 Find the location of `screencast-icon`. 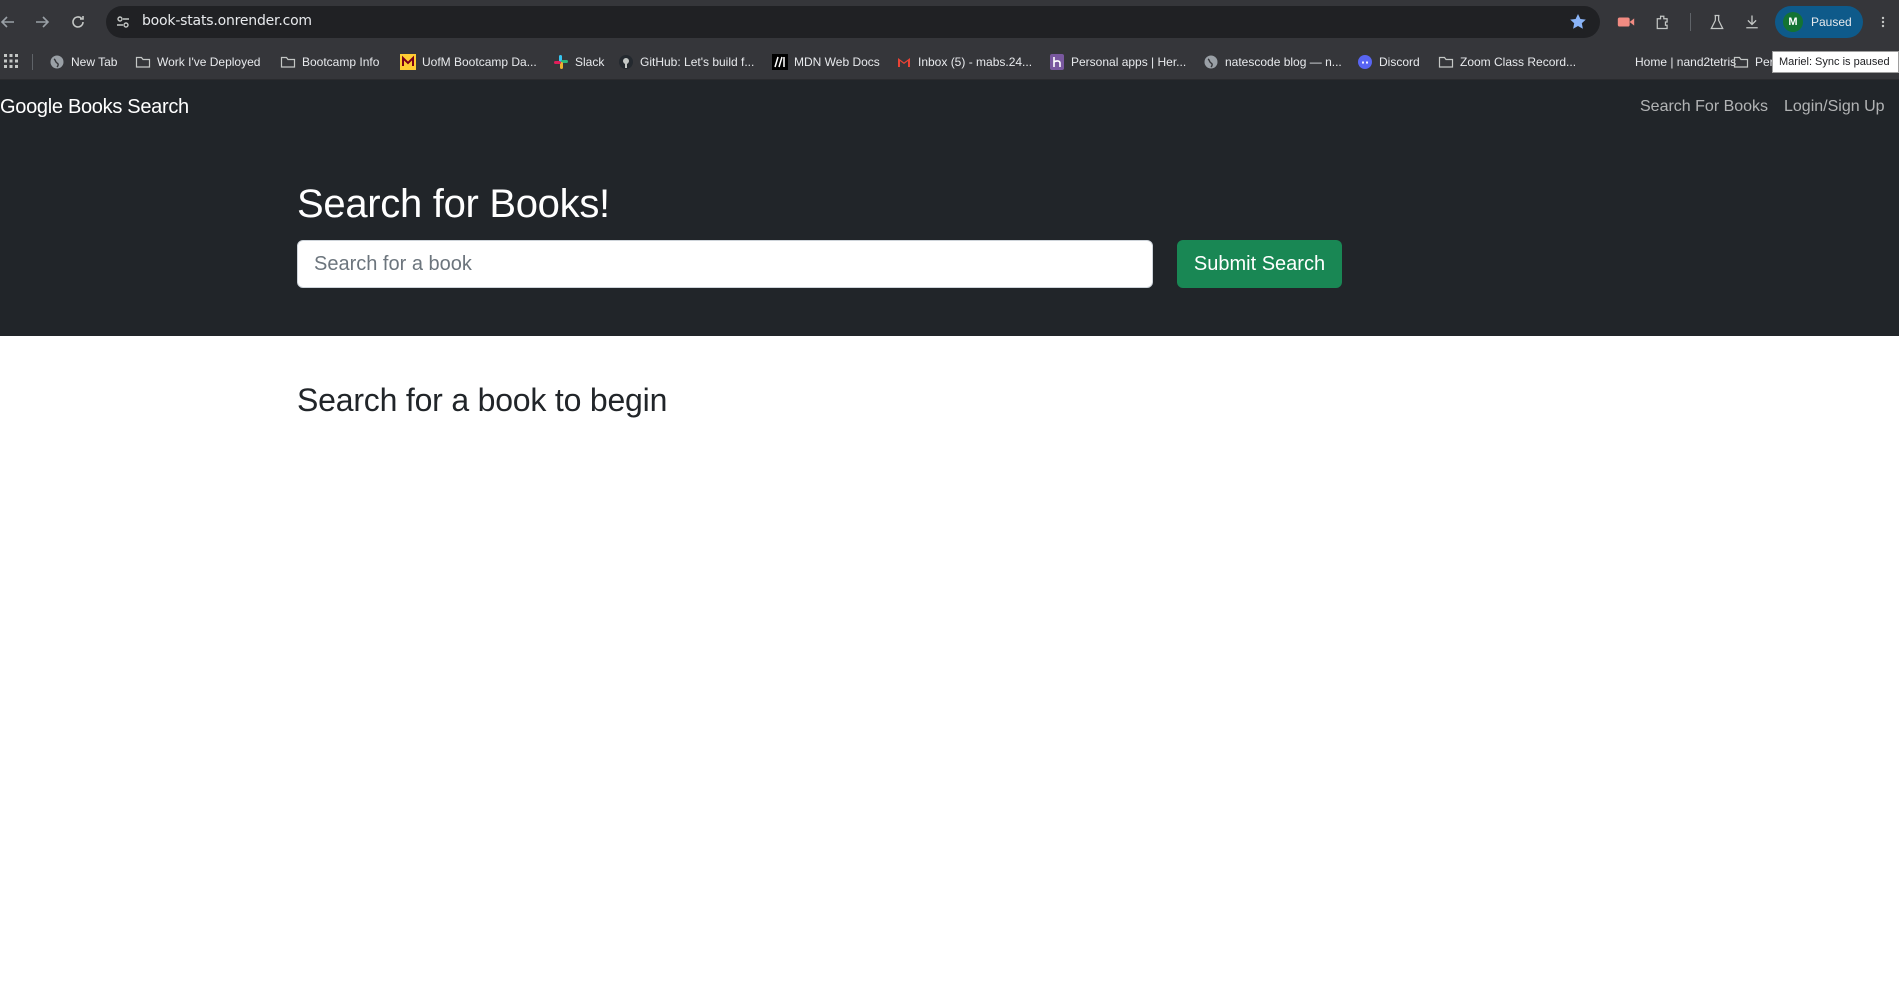

screencast-icon is located at coordinates (1626, 22).